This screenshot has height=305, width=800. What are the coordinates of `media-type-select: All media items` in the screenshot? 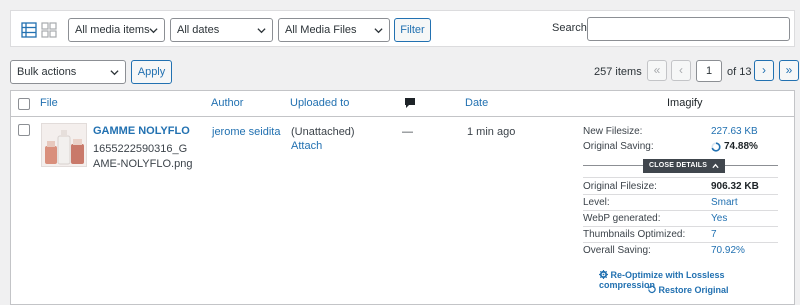 It's located at (116, 30).